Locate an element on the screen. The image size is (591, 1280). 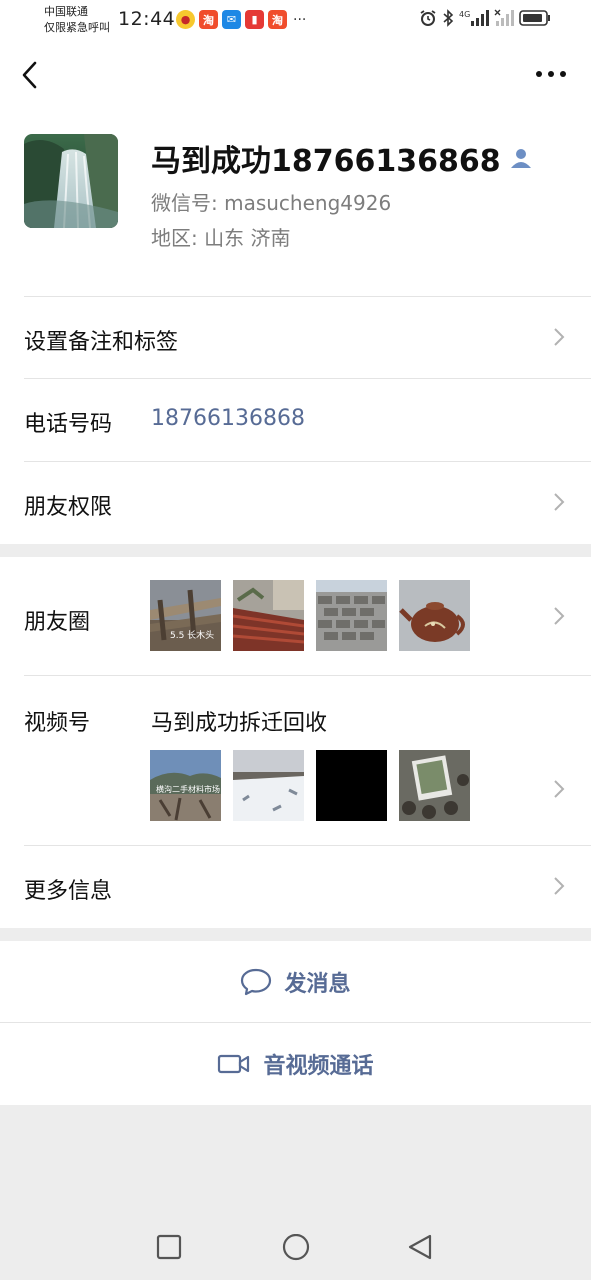
friend-permission-row: 朋友权限 is located at coordinates (295, 502).